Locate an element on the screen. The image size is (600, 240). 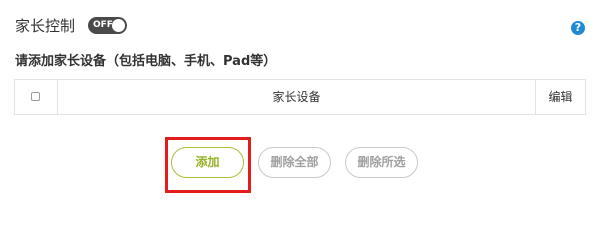
parent-device-table: 家长设备 编辑 is located at coordinates (300, 97).